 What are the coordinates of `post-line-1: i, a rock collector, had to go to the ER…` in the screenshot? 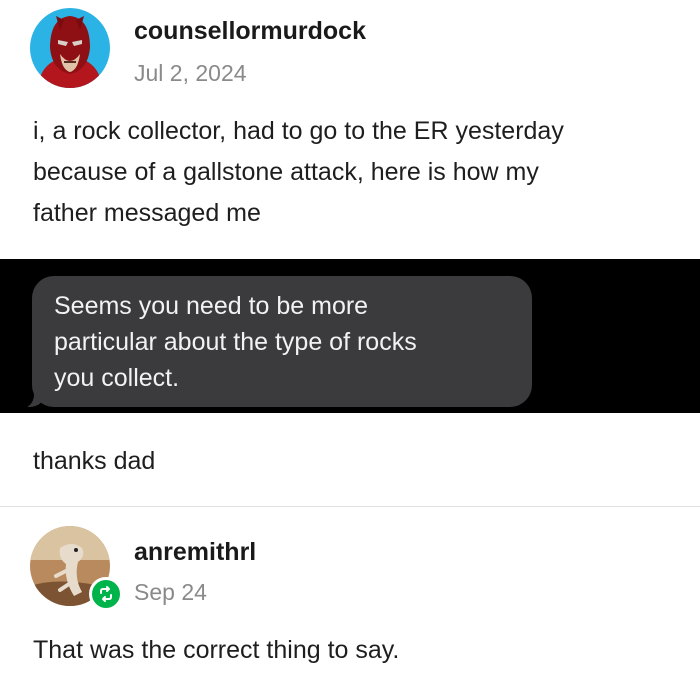 It's located at (298, 131).